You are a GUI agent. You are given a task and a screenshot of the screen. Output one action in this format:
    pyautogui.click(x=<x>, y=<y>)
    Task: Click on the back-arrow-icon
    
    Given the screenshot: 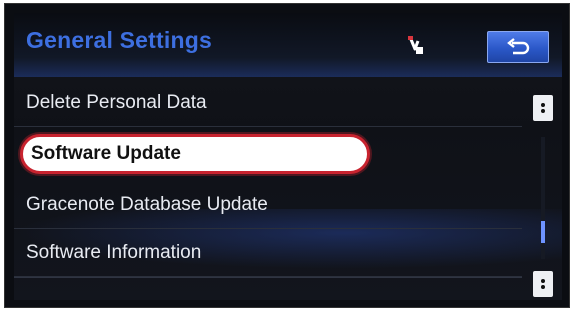 What is the action you would take?
    pyautogui.click(x=518, y=46)
    